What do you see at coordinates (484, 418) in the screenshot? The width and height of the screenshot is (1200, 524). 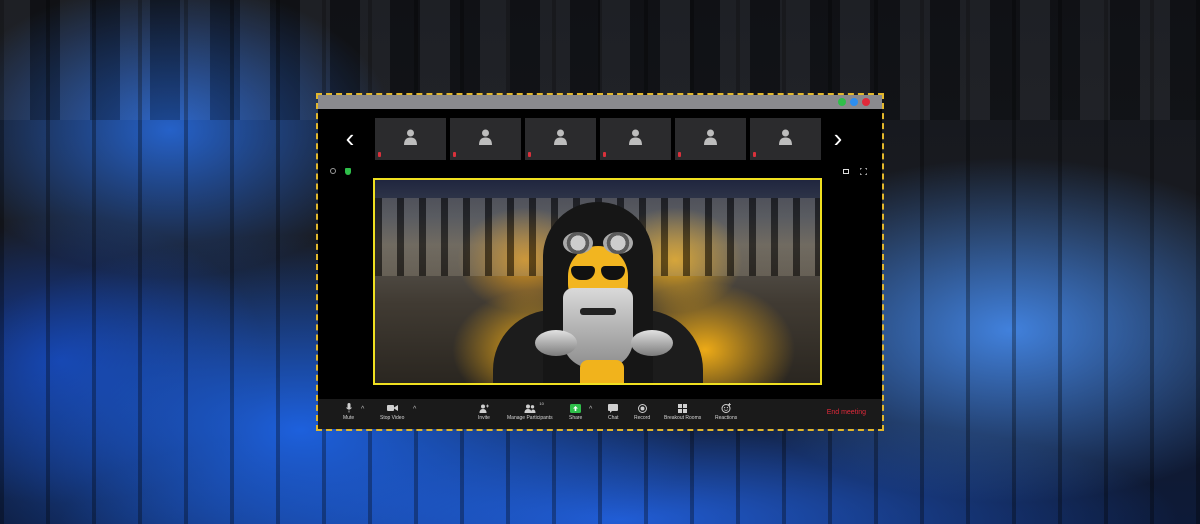 I see `invite-label: Invite` at bounding box center [484, 418].